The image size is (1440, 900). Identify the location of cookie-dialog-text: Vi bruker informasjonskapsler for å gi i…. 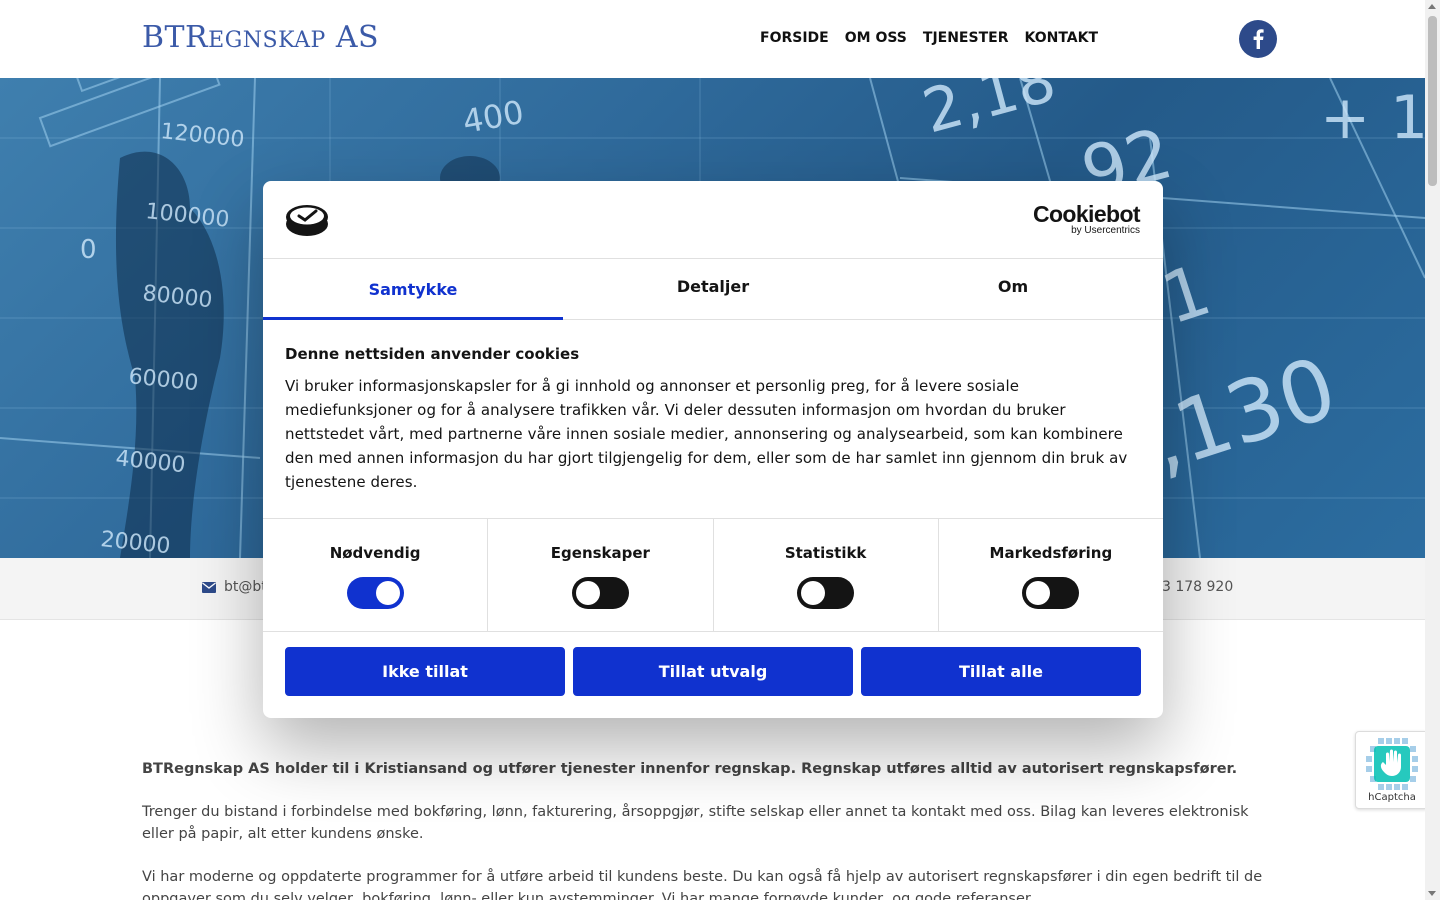
(706, 434).